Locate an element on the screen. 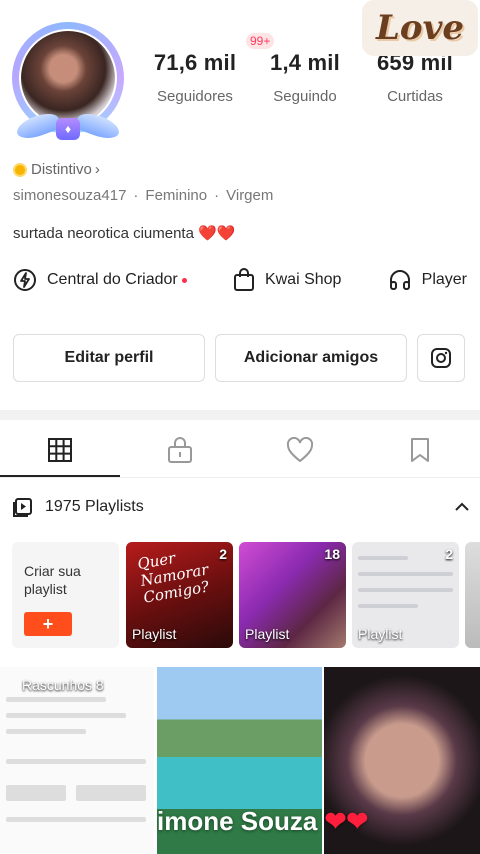  grid-icon is located at coordinates (60, 449).